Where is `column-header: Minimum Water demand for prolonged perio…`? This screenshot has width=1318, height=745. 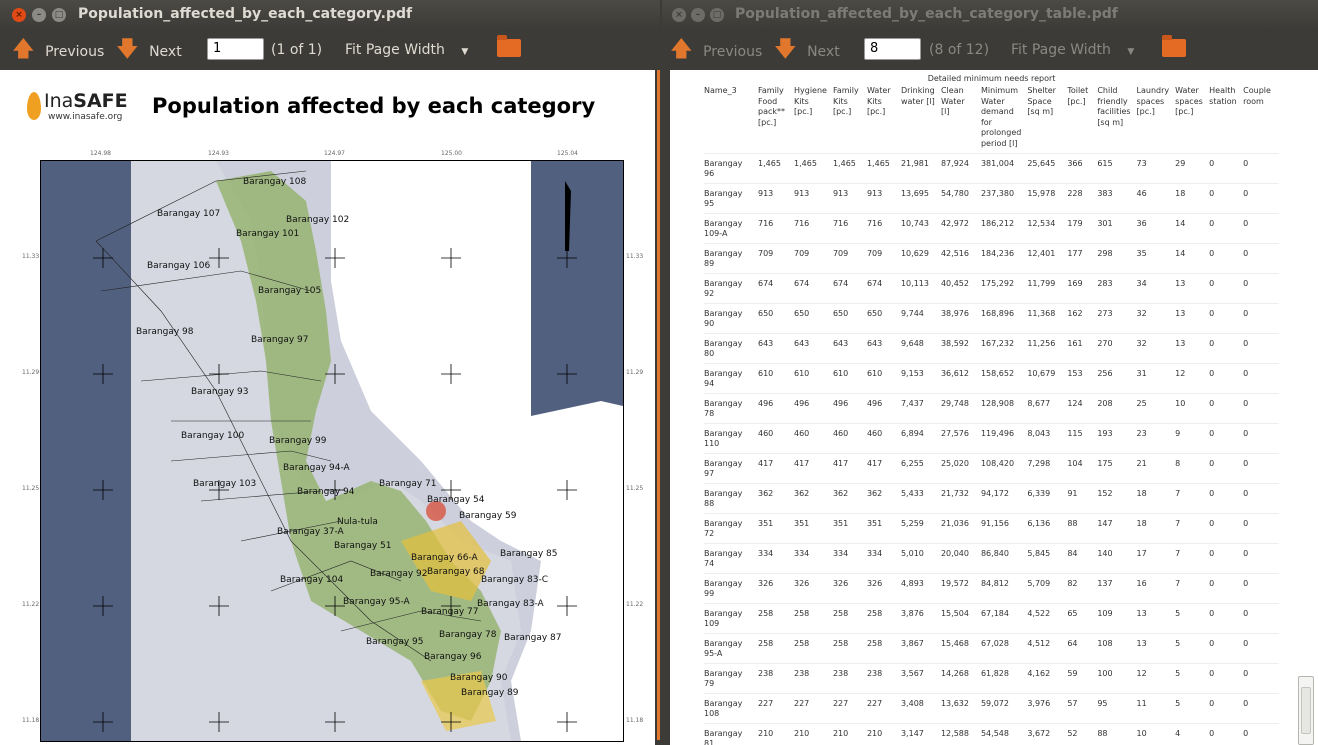
column-header: Minimum Water demand for prolonged perio… is located at coordinates (1004, 120).